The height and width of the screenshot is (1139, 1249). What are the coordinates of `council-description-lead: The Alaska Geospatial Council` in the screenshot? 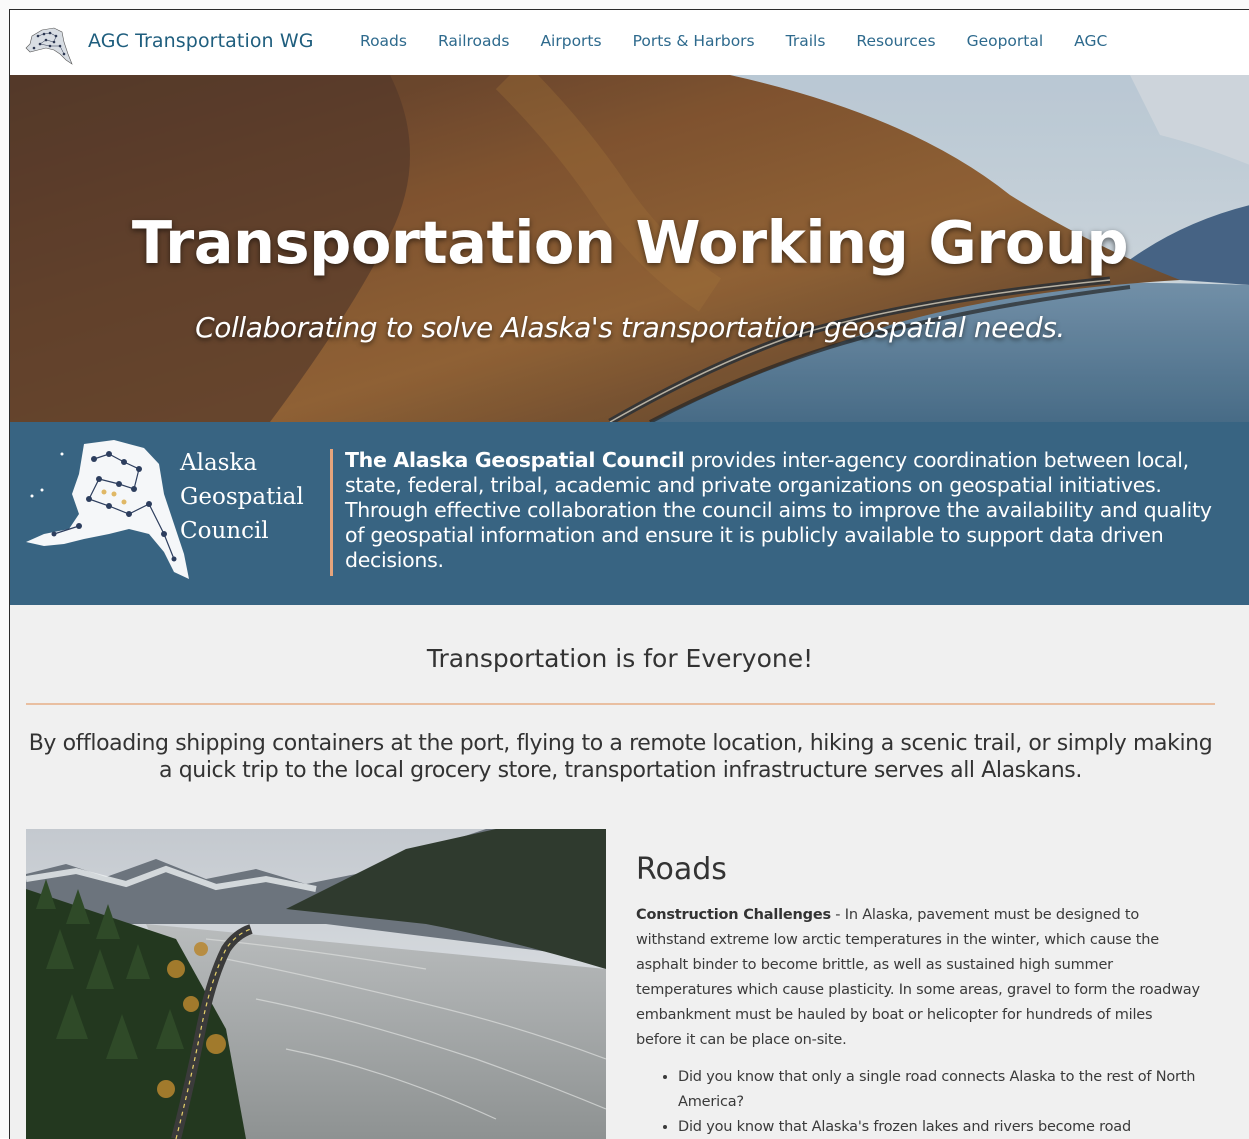 It's located at (515, 460).